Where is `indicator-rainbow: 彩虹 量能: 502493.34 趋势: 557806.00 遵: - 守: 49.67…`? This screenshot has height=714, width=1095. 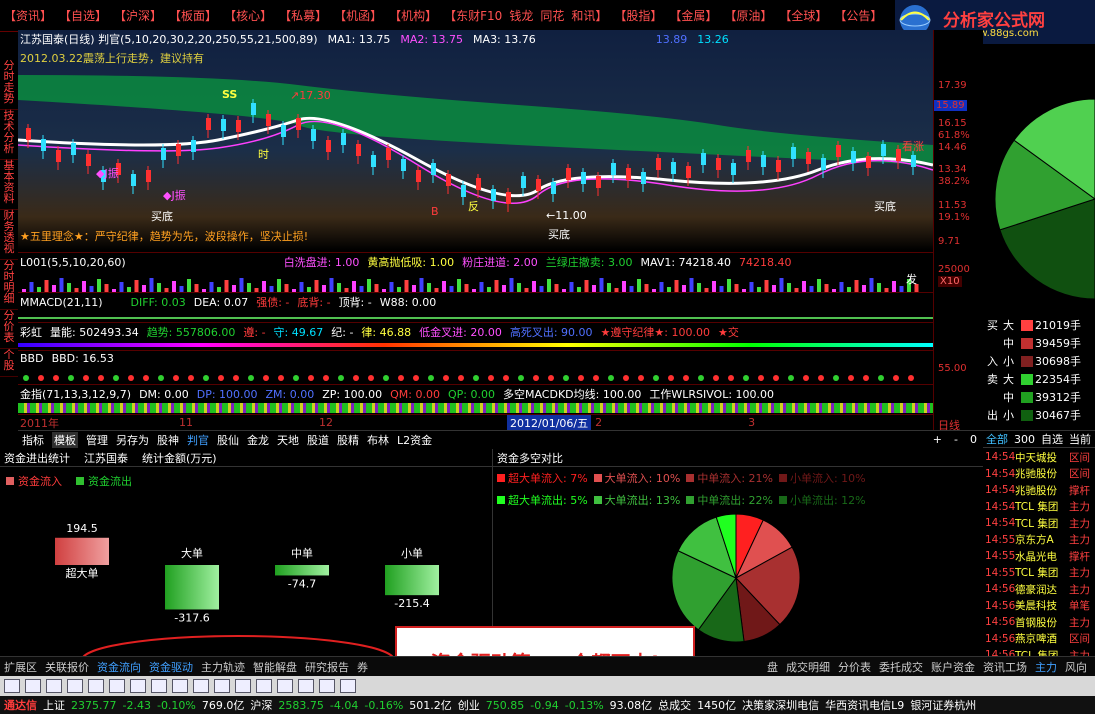 indicator-rainbow: 彩虹 量能: 502493.34 趋势: 557806.00 遵: - 守: 49.67… is located at coordinates (475, 336).